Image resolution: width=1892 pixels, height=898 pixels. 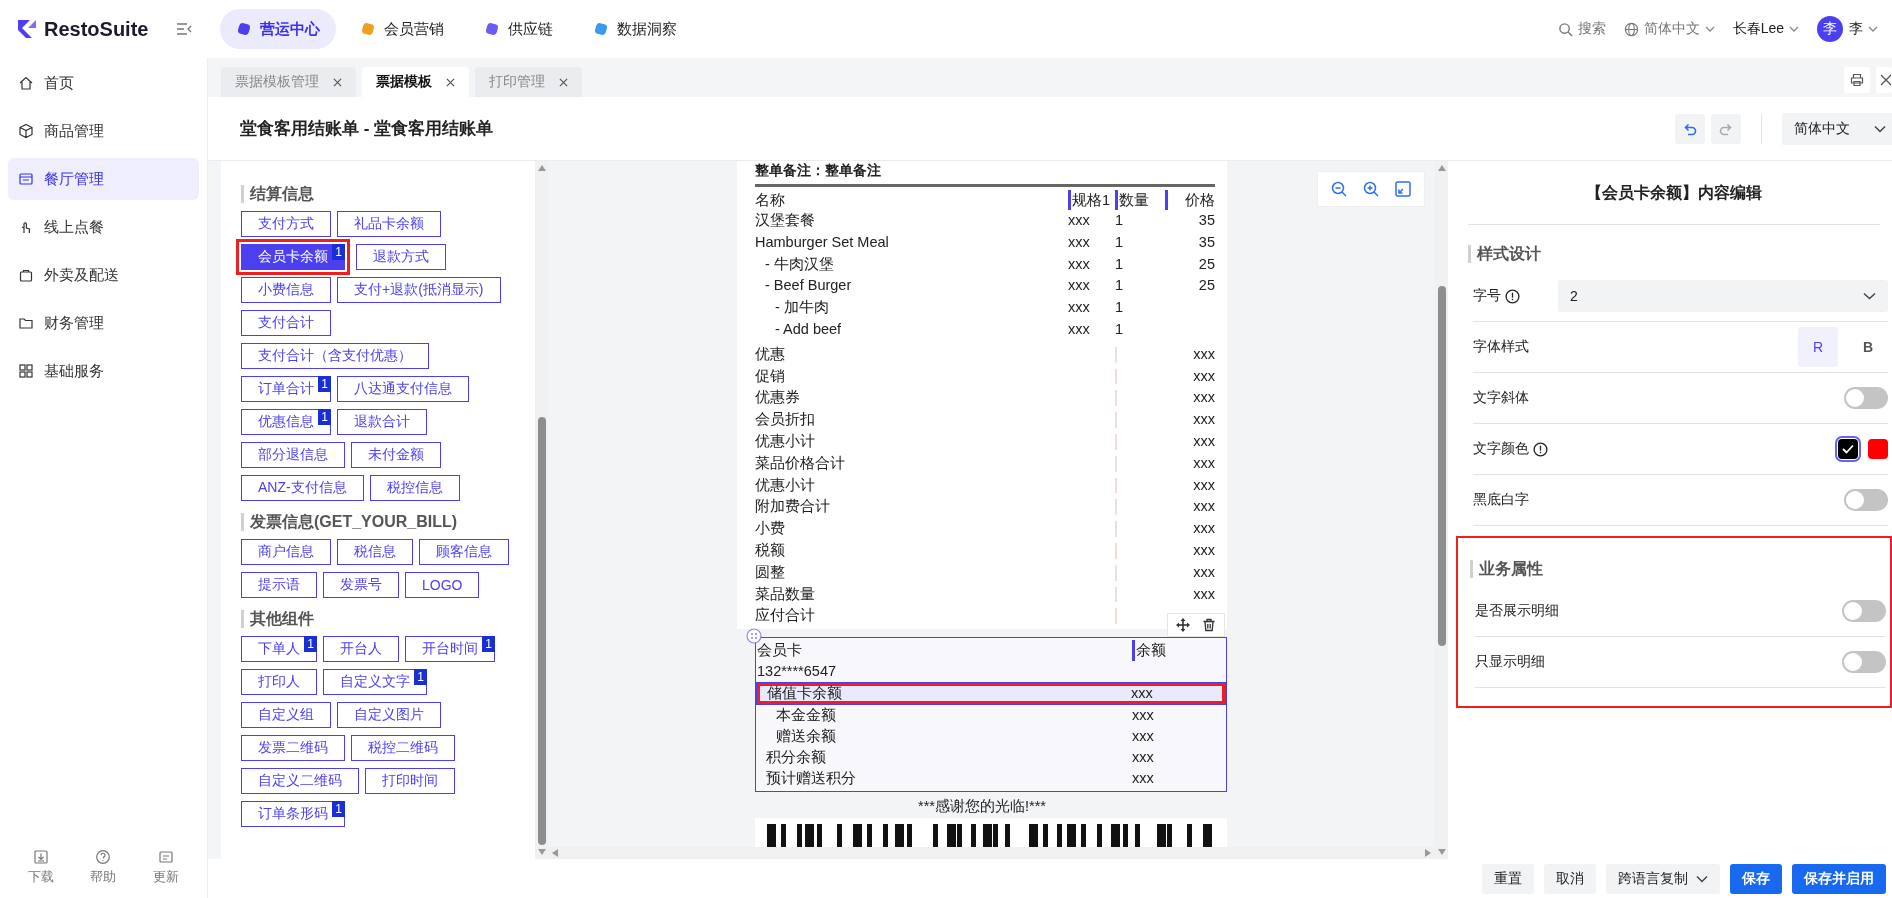 What do you see at coordinates (382, 422) in the screenshot?
I see `component-button: 退款合计` at bounding box center [382, 422].